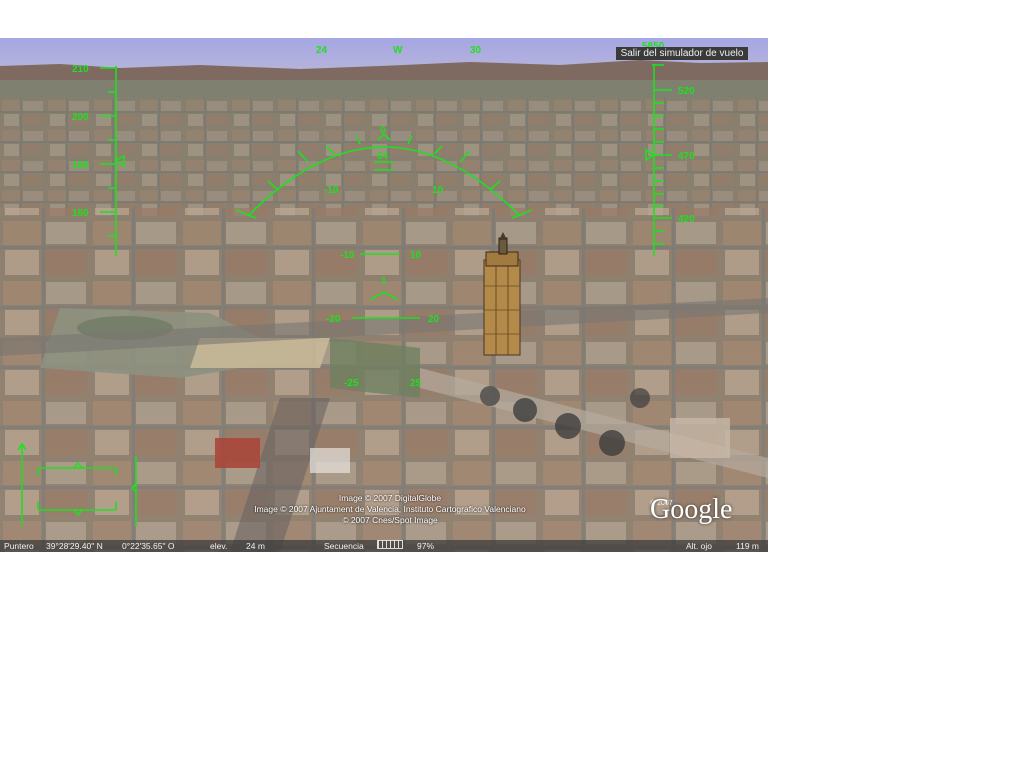 This screenshot has height=768, width=1024. What do you see at coordinates (383, 156) in the screenshot?
I see `heading-arc-label: 64` at bounding box center [383, 156].